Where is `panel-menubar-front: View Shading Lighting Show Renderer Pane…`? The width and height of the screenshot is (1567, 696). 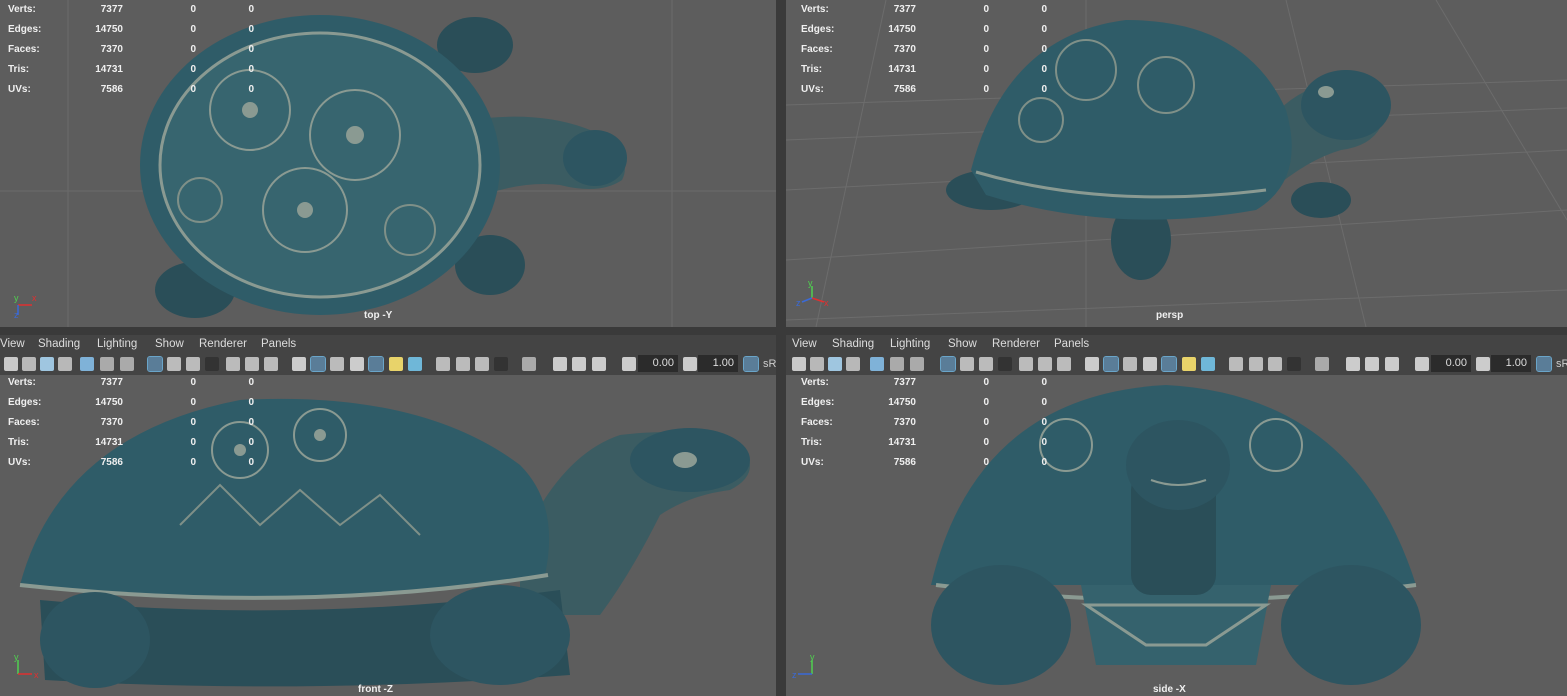 panel-menubar-front: View Shading Lighting Show Renderer Pane… is located at coordinates (388, 345).